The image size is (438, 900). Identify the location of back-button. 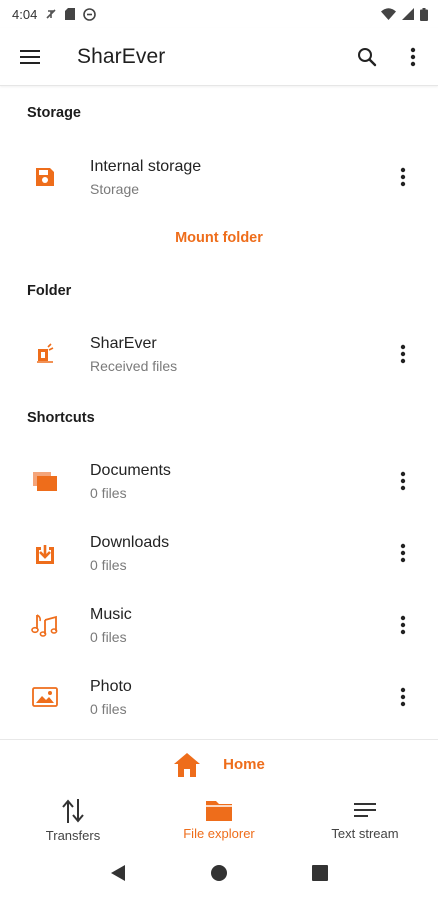
(118, 875).